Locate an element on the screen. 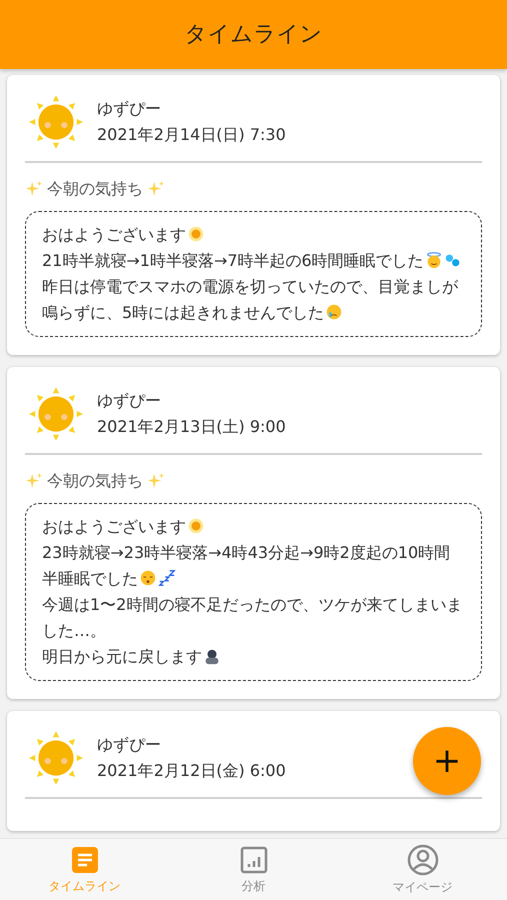  message-text: 明日から元に戻します is located at coordinates (253, 657).